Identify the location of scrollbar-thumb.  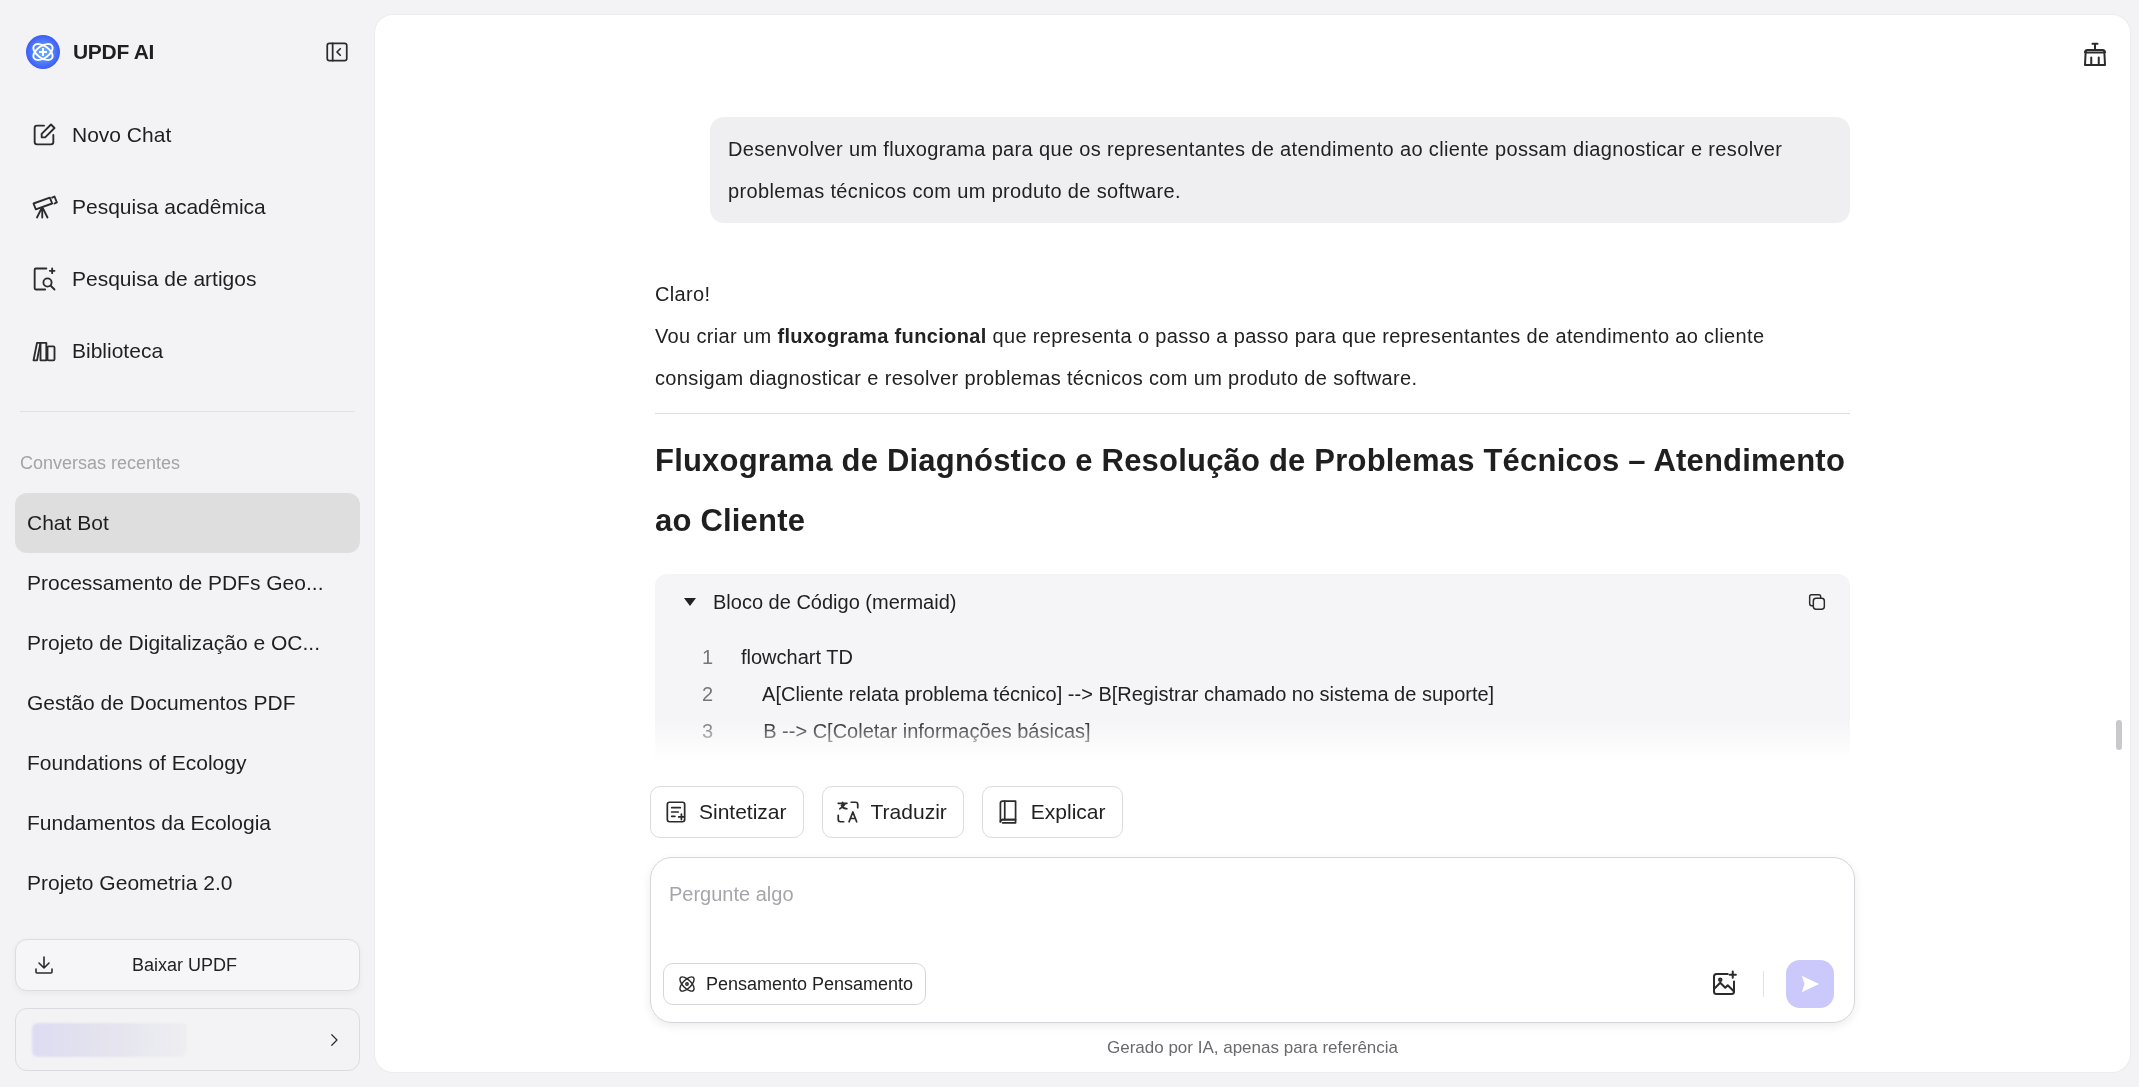
(2119, 735).